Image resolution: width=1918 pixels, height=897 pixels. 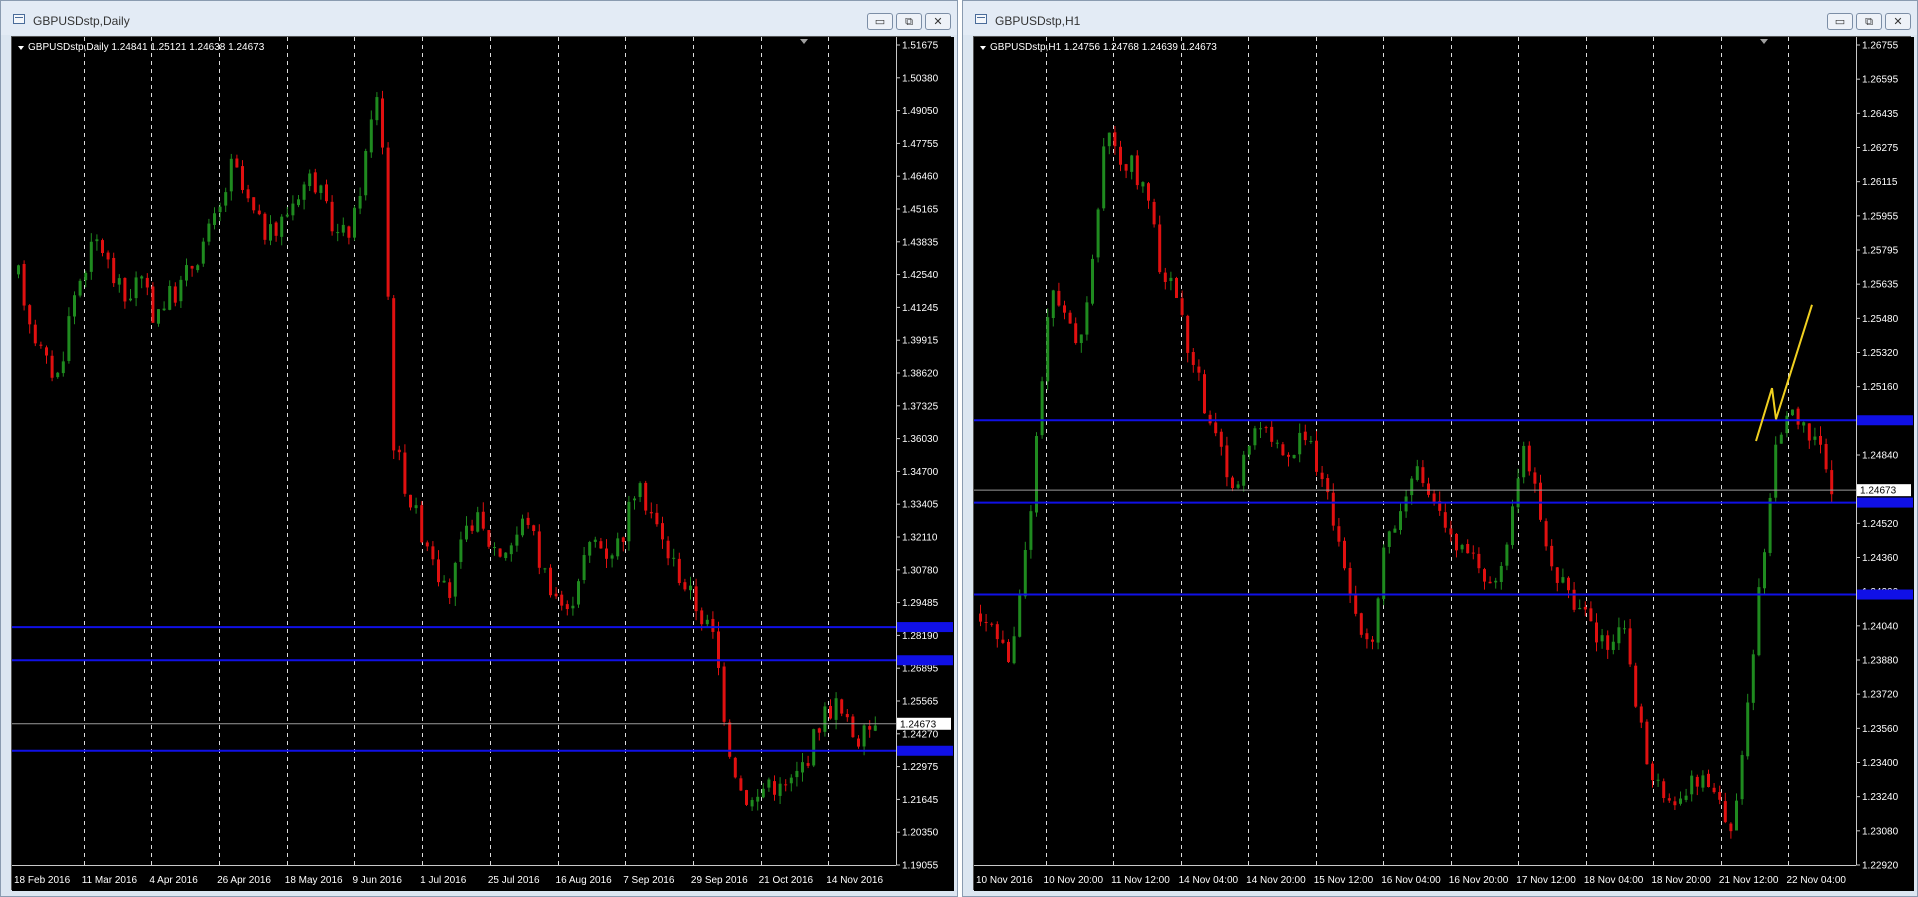 I want to click on price-axis-label: 1.26595, so click(x=1880, y=80).